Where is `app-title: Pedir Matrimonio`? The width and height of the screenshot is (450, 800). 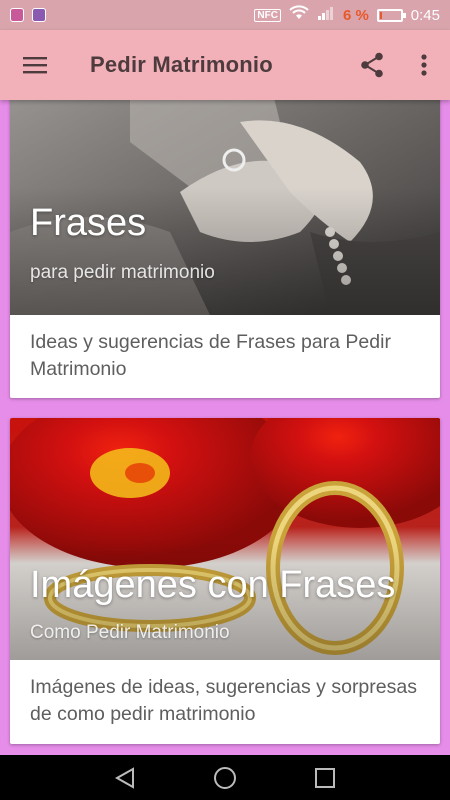
app-title: Pedir Matrimonio is located at coordinates (181, 64).